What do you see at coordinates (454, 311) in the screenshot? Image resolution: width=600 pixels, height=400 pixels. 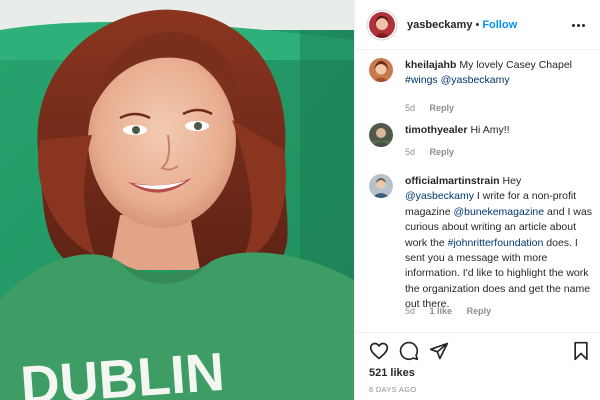 I see `comment-meta: 5d 1 like Reply` at bounding box center [454, 311].